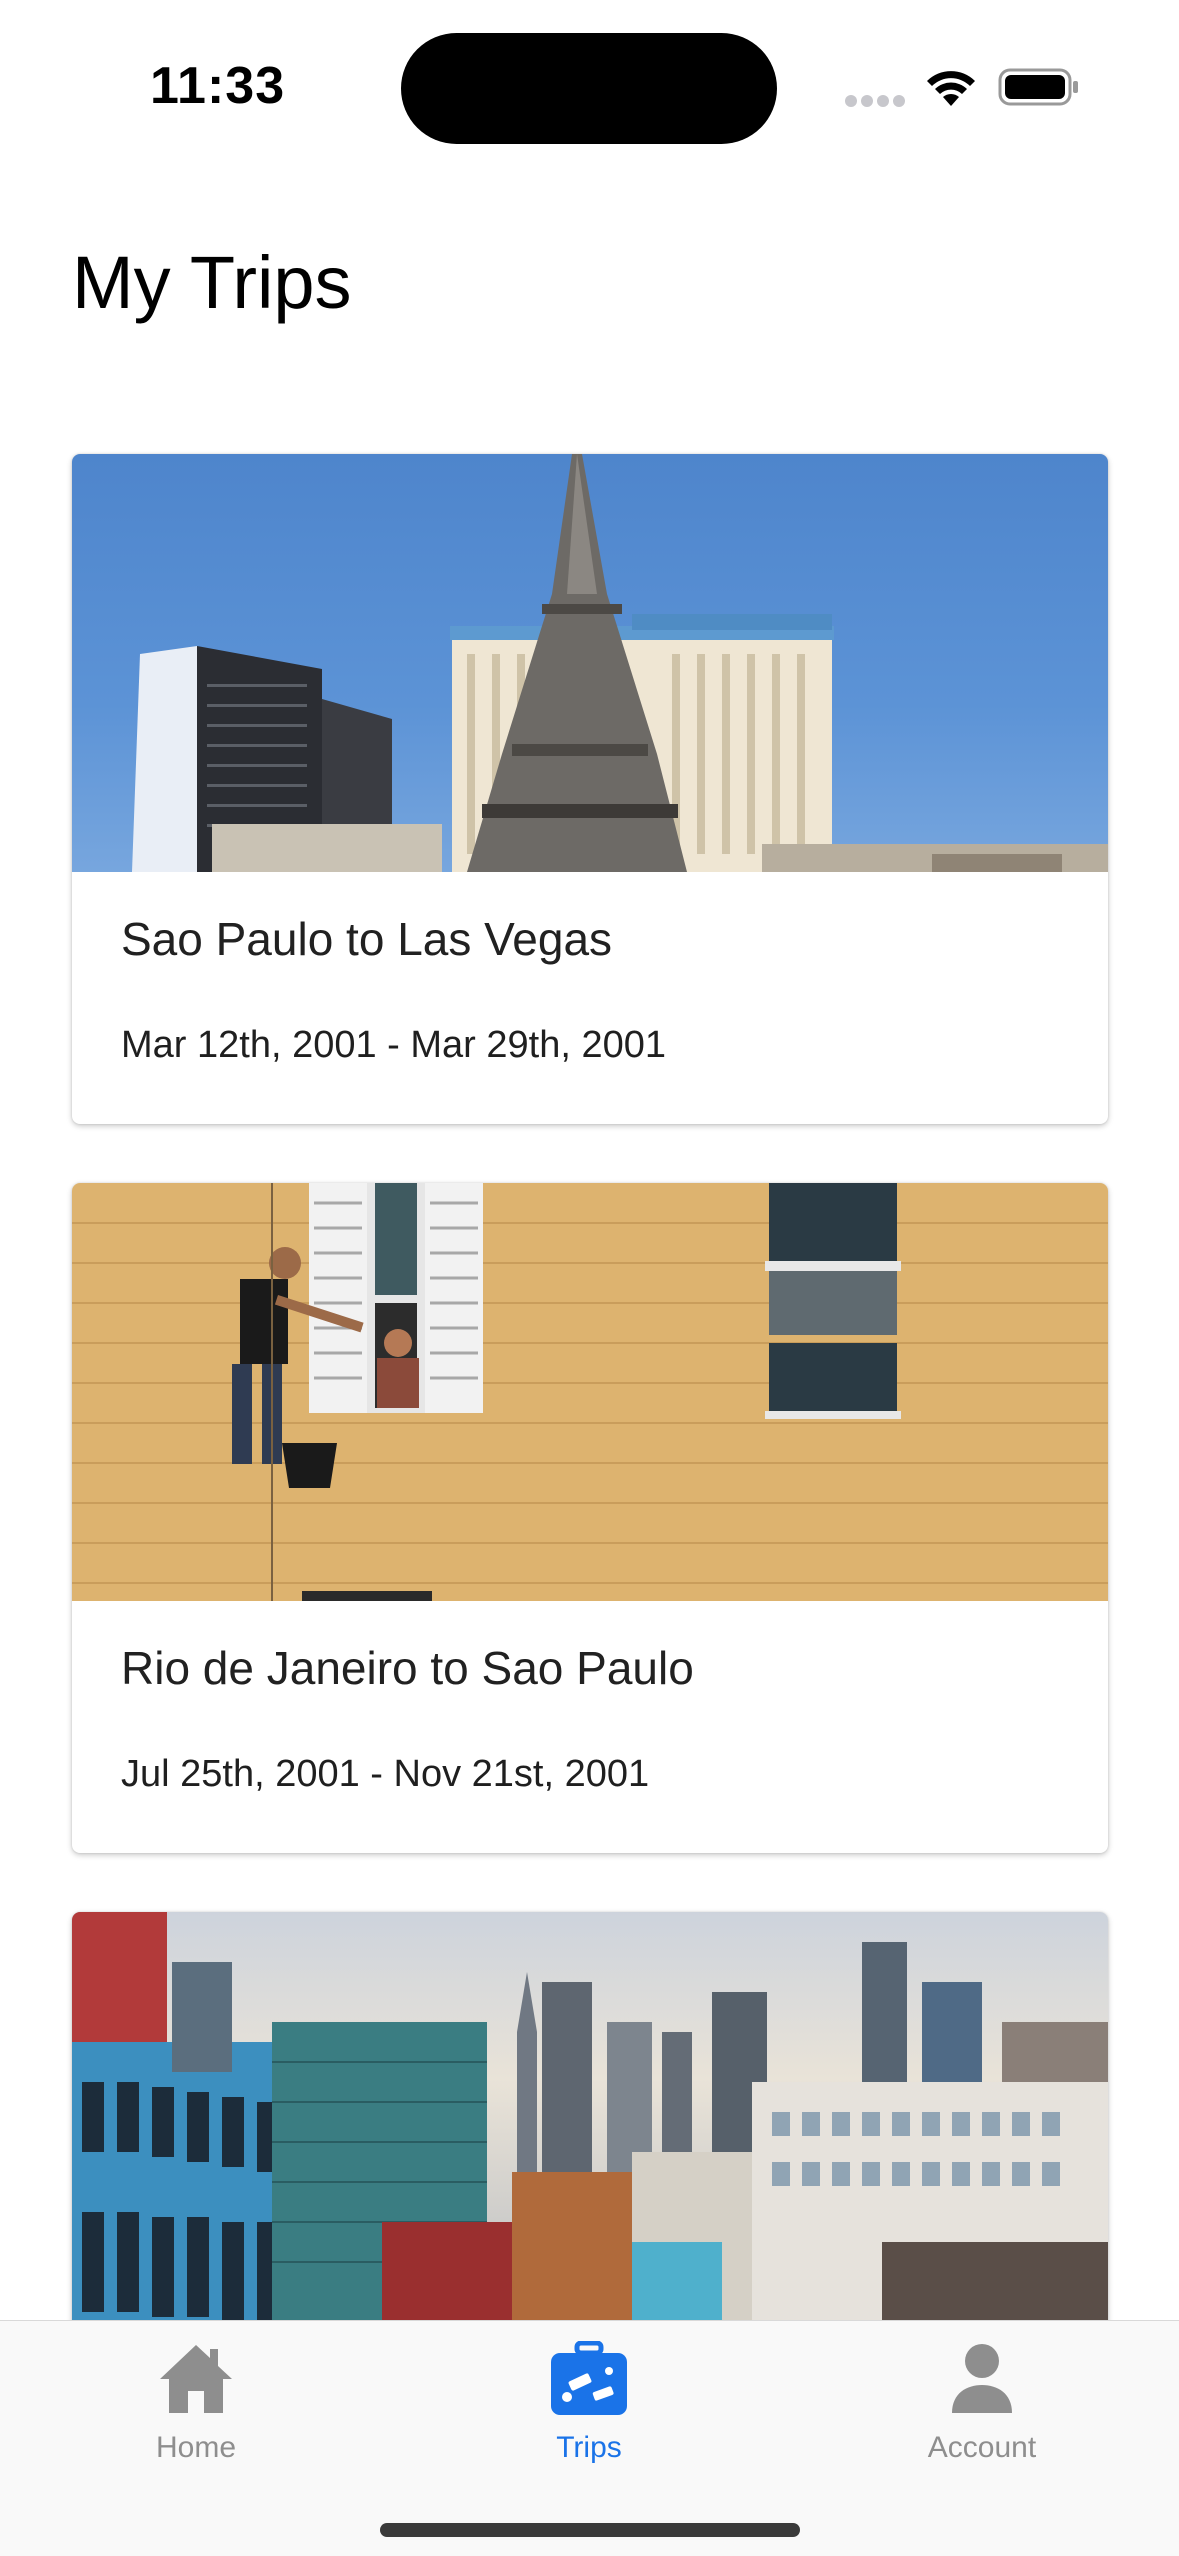 Image resolution: width=1179 pixels, height=2556 pixels. I want to click on trip-image-yellow-wall, so click(590, 1392).